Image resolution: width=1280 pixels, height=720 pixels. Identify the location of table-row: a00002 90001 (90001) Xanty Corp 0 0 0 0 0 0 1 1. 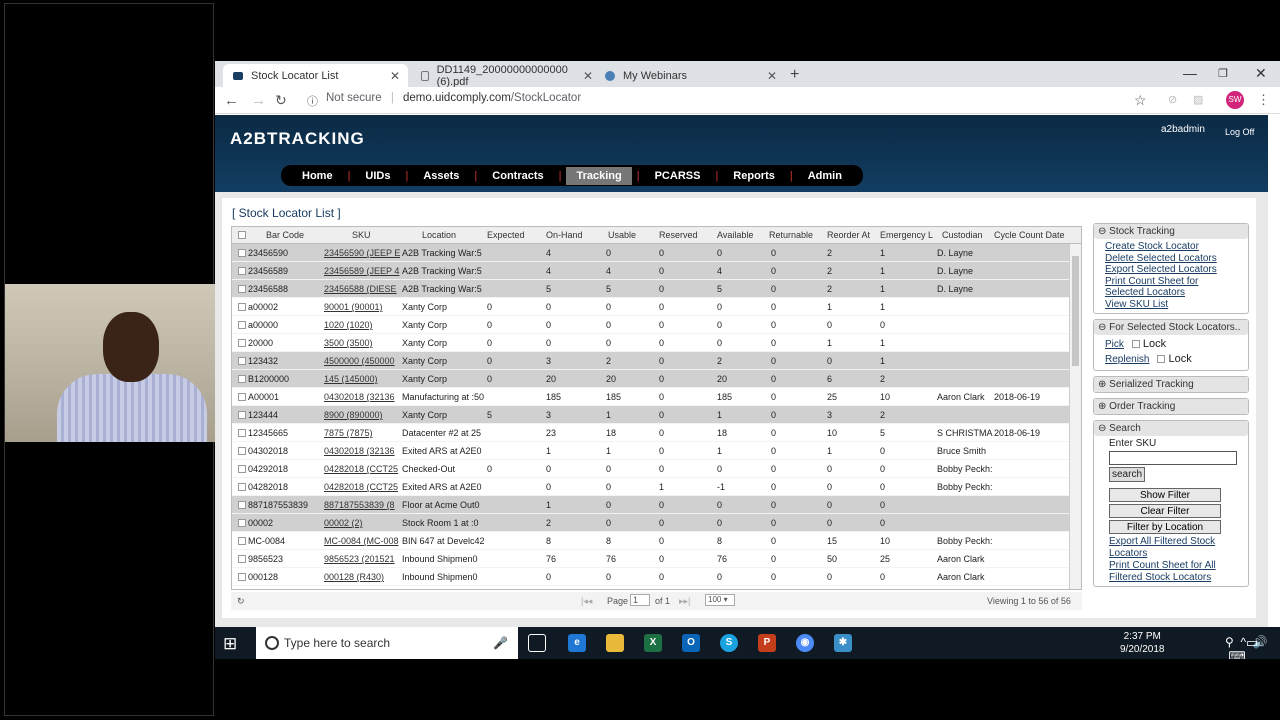
(656, 307).